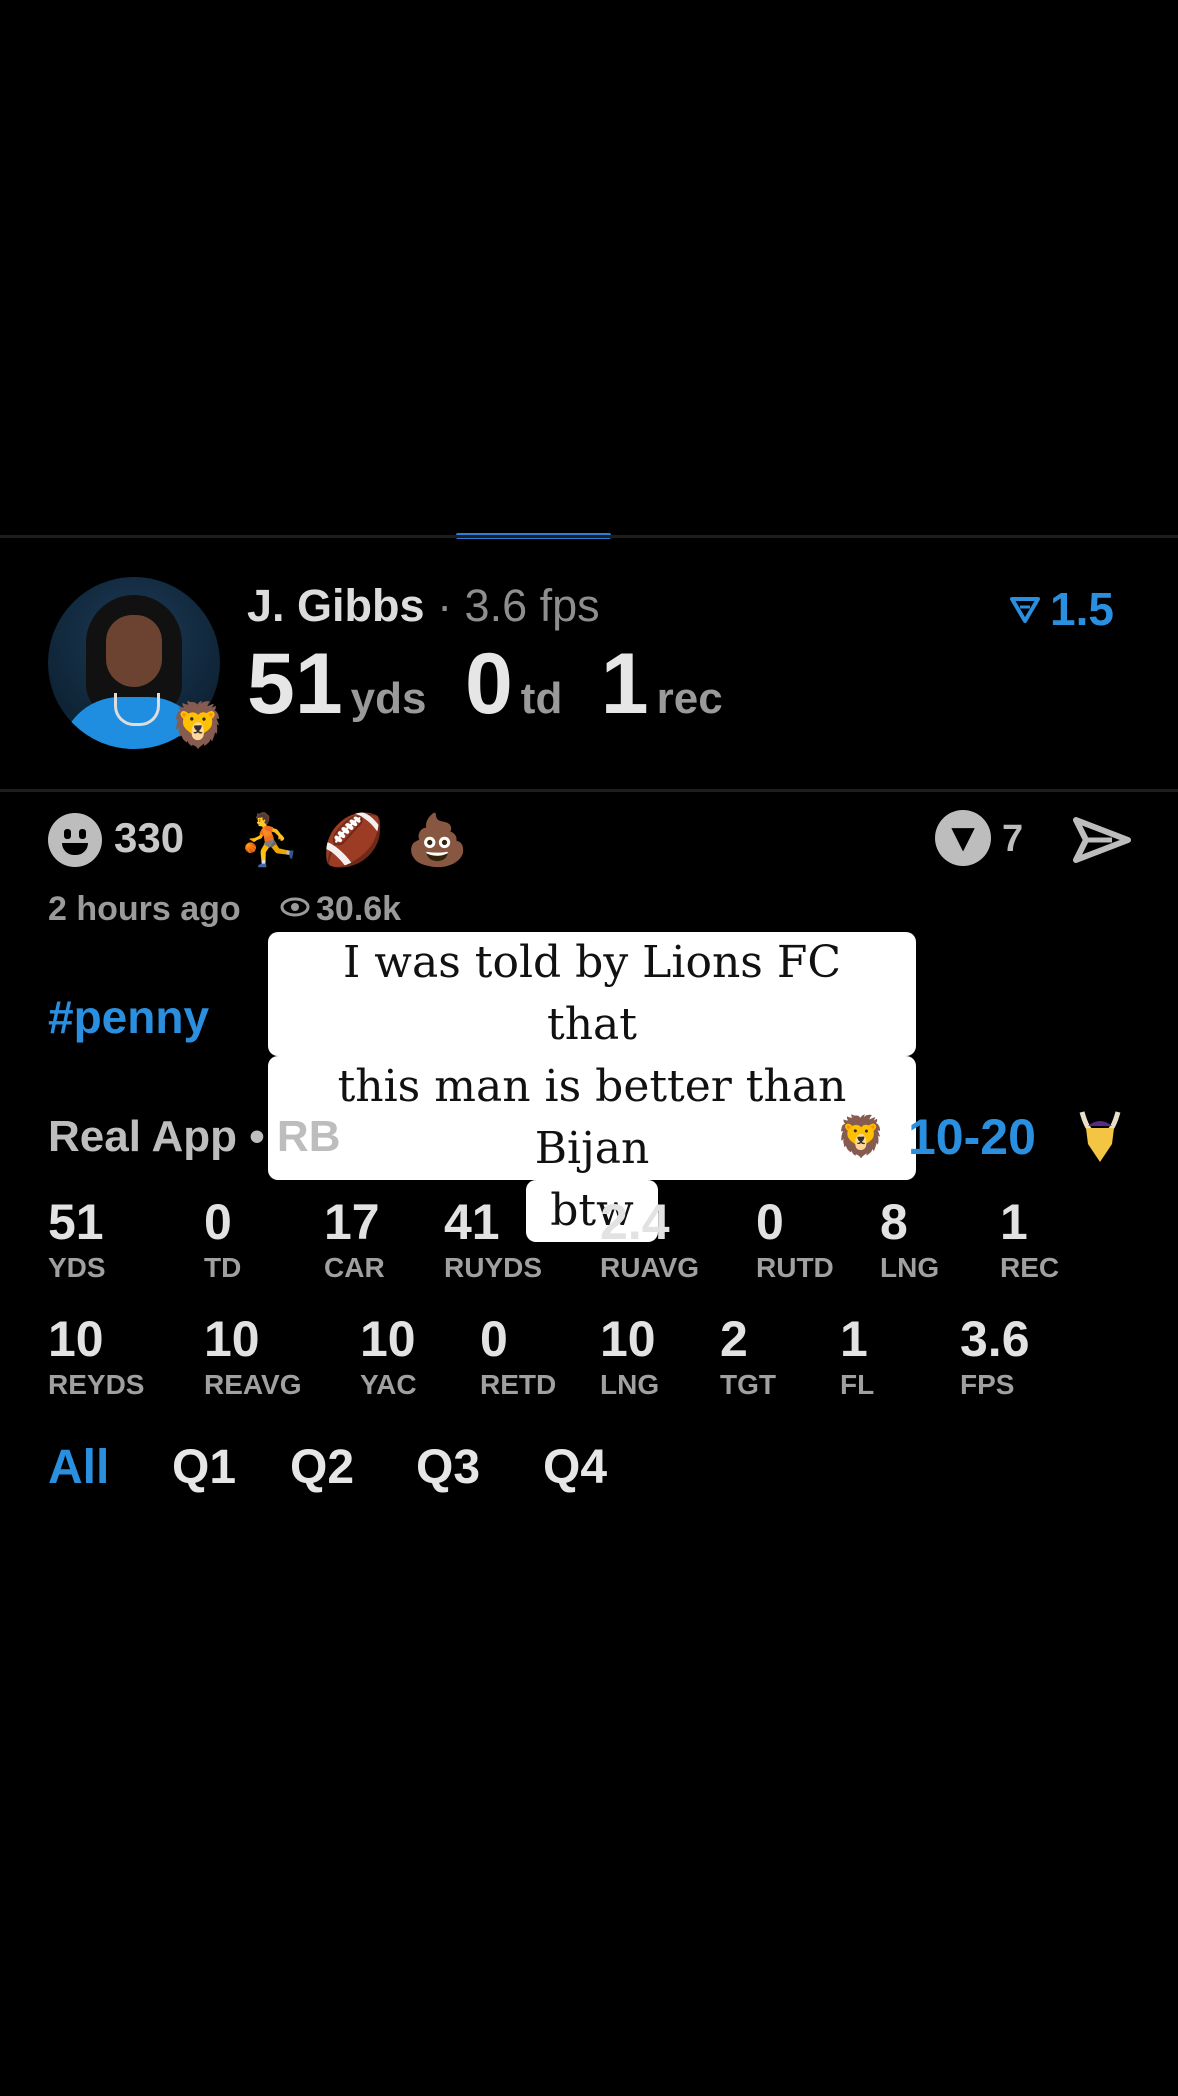 The image size is (1178, 2096). Describe the element at coordinates (353, 840) in the screenshot. I see `football-player-reaction-icon: 🏈` at that location.